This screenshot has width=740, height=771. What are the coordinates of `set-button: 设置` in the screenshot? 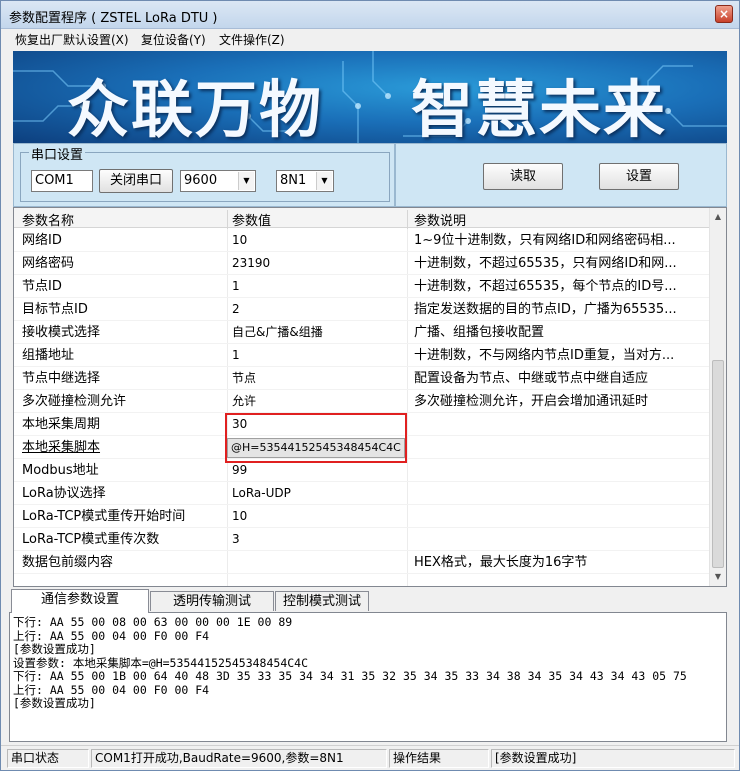 It's located at (639, 176).